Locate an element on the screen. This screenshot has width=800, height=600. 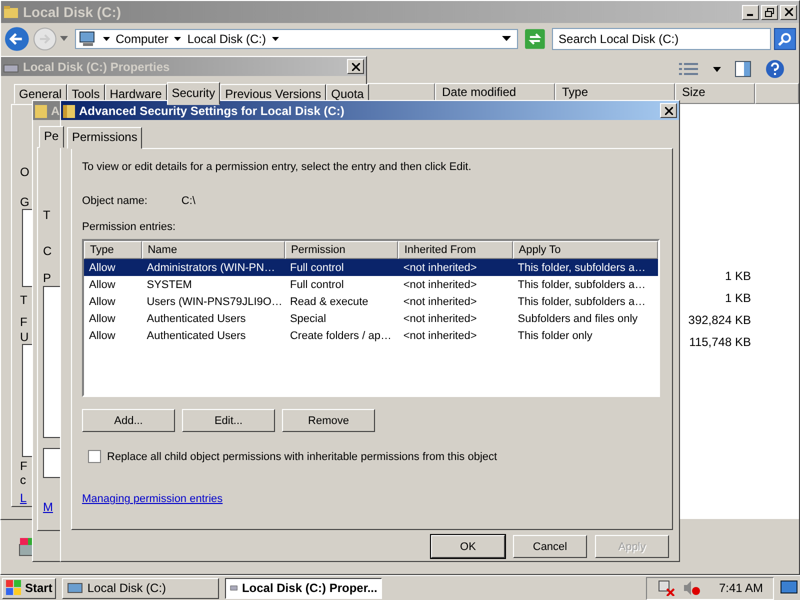
tab: Security is located at coordinates (193, 93).